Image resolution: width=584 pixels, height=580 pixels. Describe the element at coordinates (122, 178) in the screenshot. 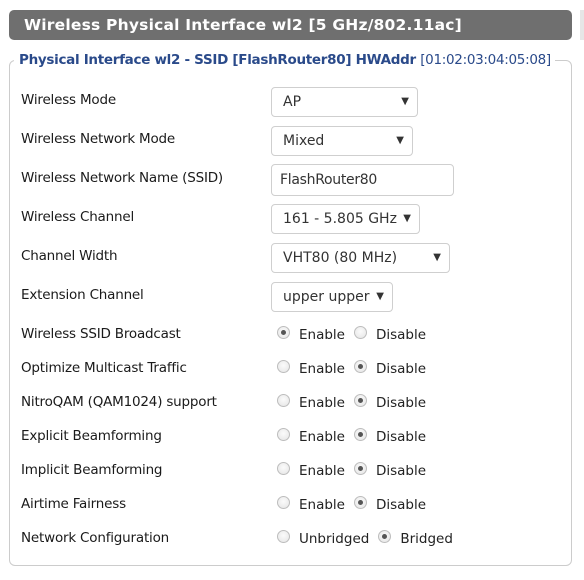

I see `ssid-label: Wireless Network Name (SSID)` at that location.